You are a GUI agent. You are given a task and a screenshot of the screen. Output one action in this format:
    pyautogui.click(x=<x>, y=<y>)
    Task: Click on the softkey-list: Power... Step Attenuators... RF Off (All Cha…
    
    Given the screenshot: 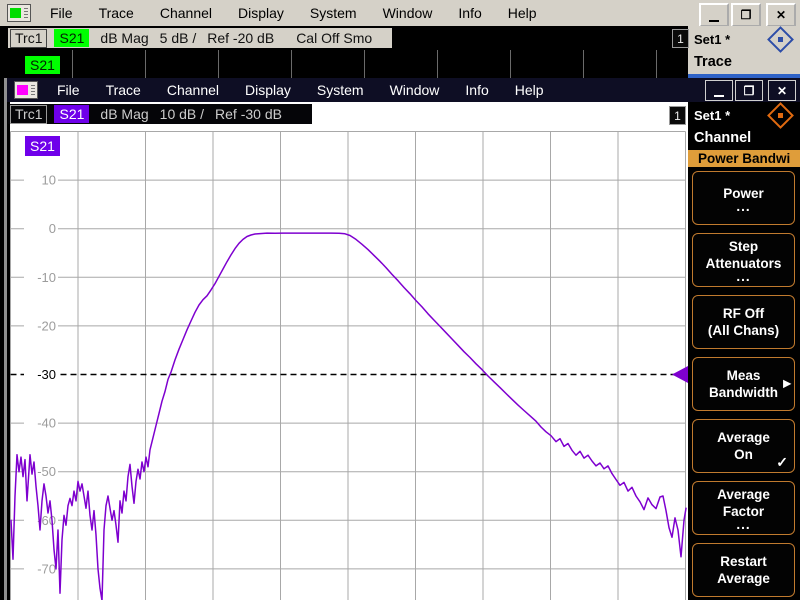 What is the action you would take?
    pyautogui.click(x=744, y=382)
    